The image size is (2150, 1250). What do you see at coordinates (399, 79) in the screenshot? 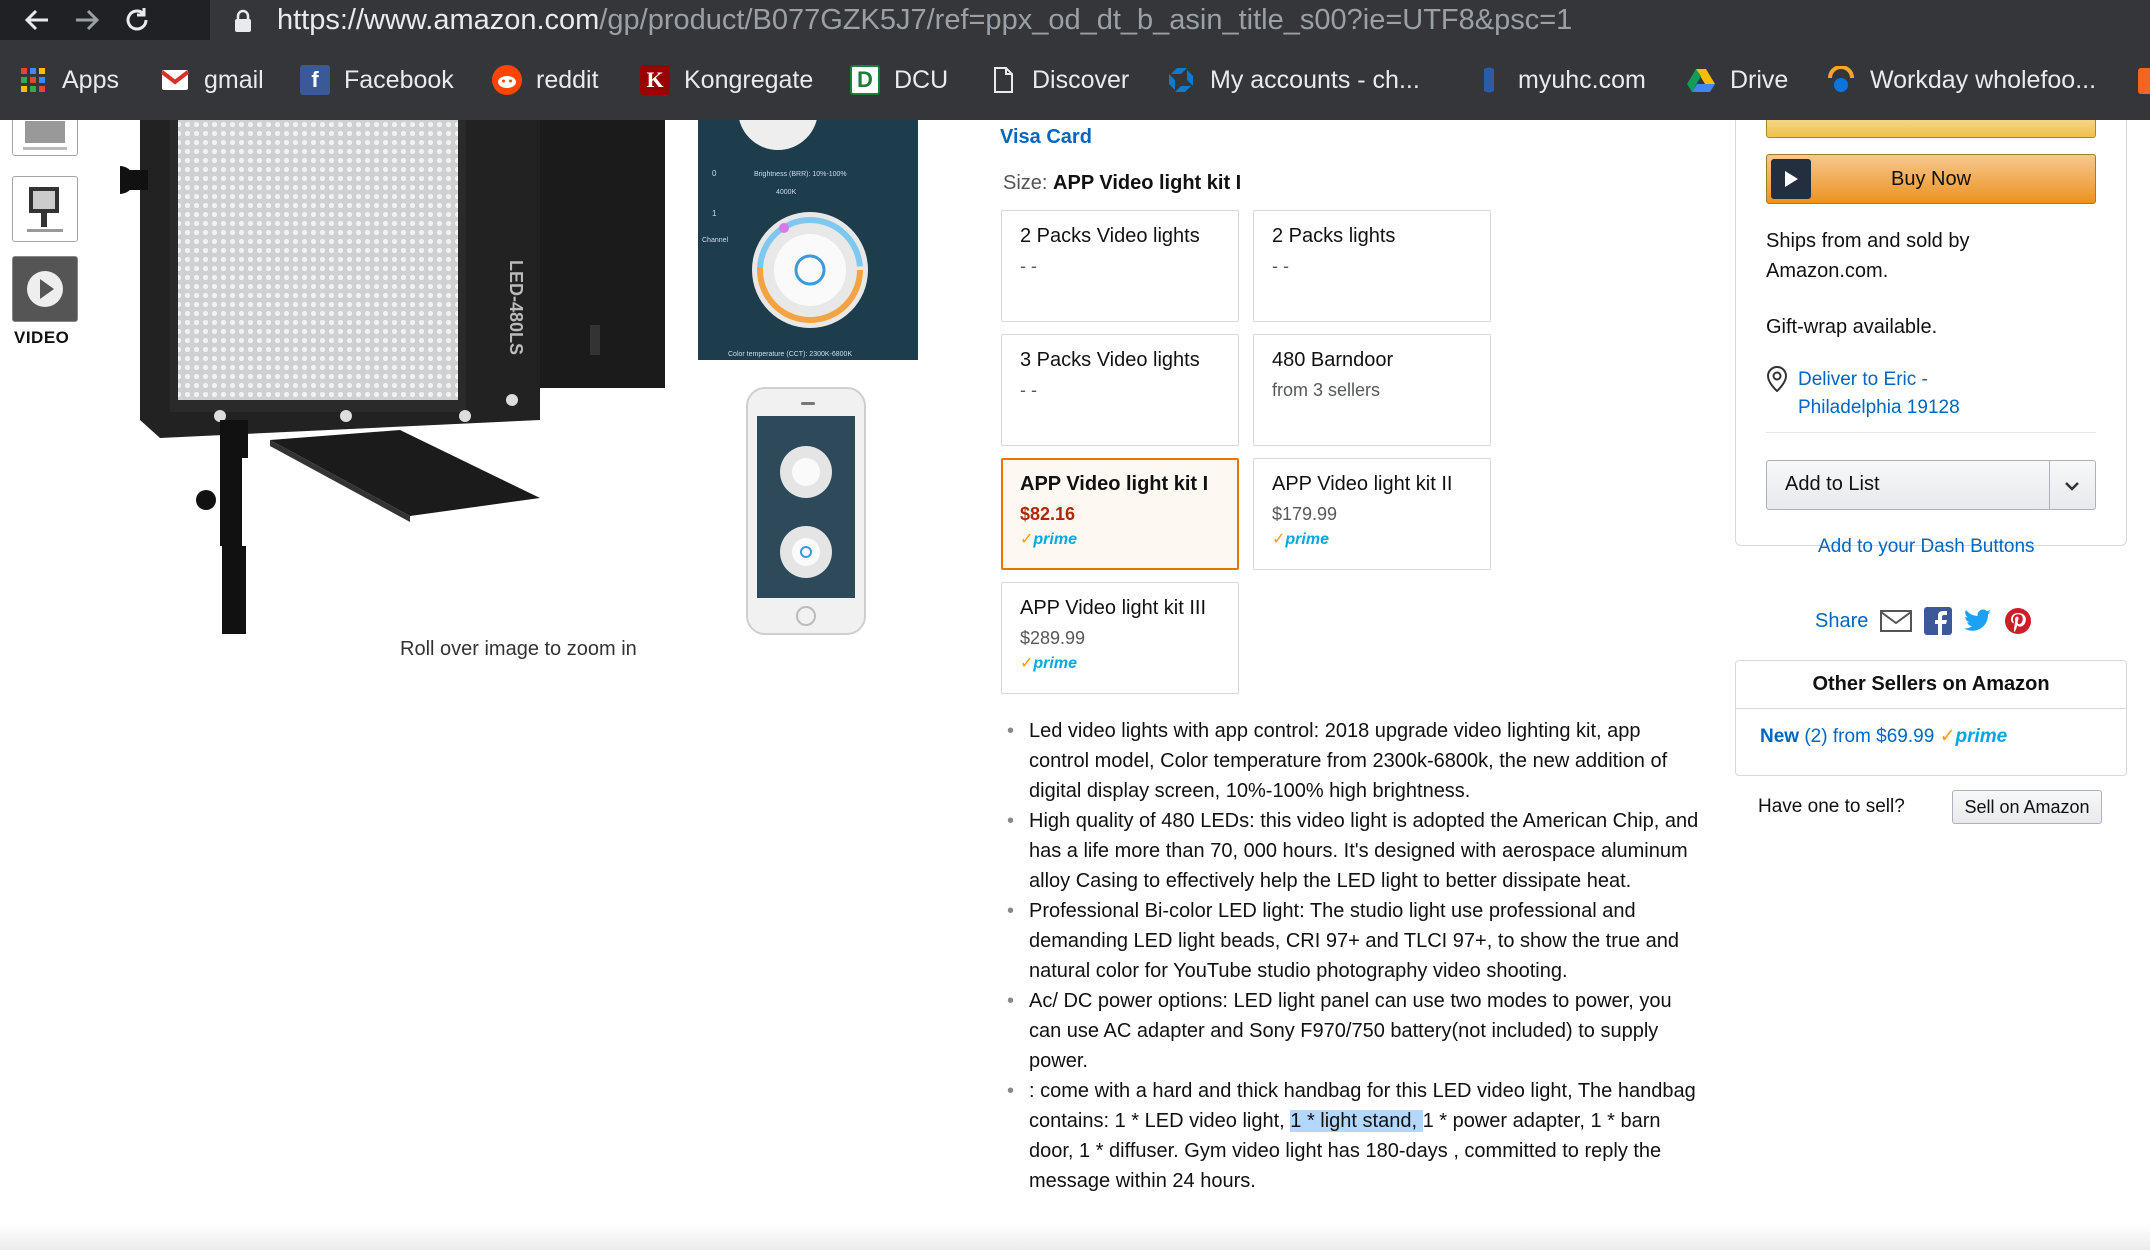
I see `bookmark-label: Facebook` at bounding box center [399, 79].